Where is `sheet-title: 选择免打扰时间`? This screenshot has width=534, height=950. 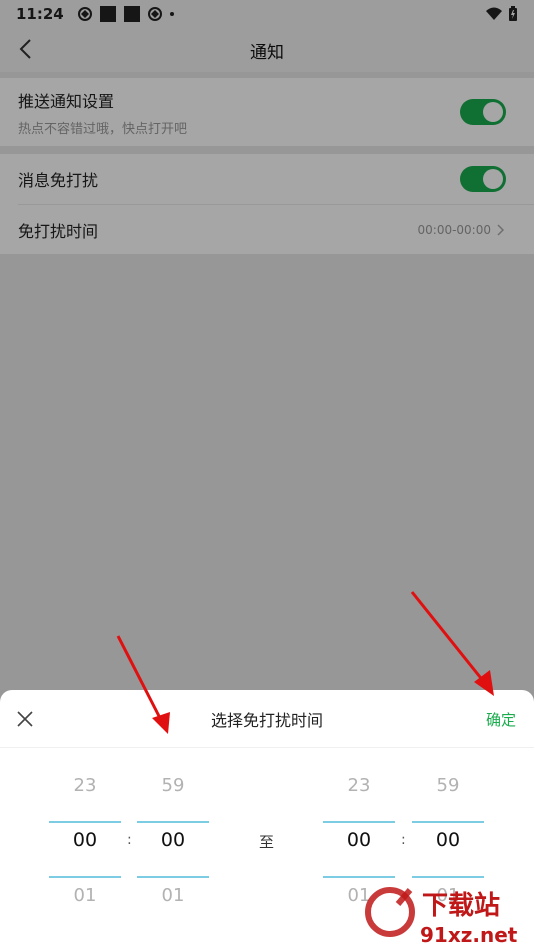 sheet-title: 选择免打扰时间 is located at coordinates (266, 720).